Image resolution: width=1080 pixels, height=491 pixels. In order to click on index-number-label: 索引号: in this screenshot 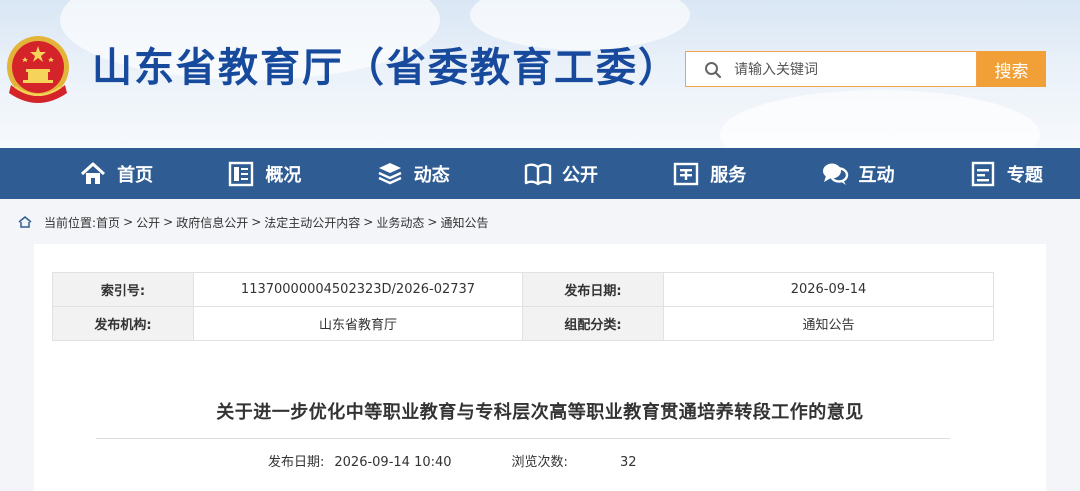, I will do `click(123, 289)`.